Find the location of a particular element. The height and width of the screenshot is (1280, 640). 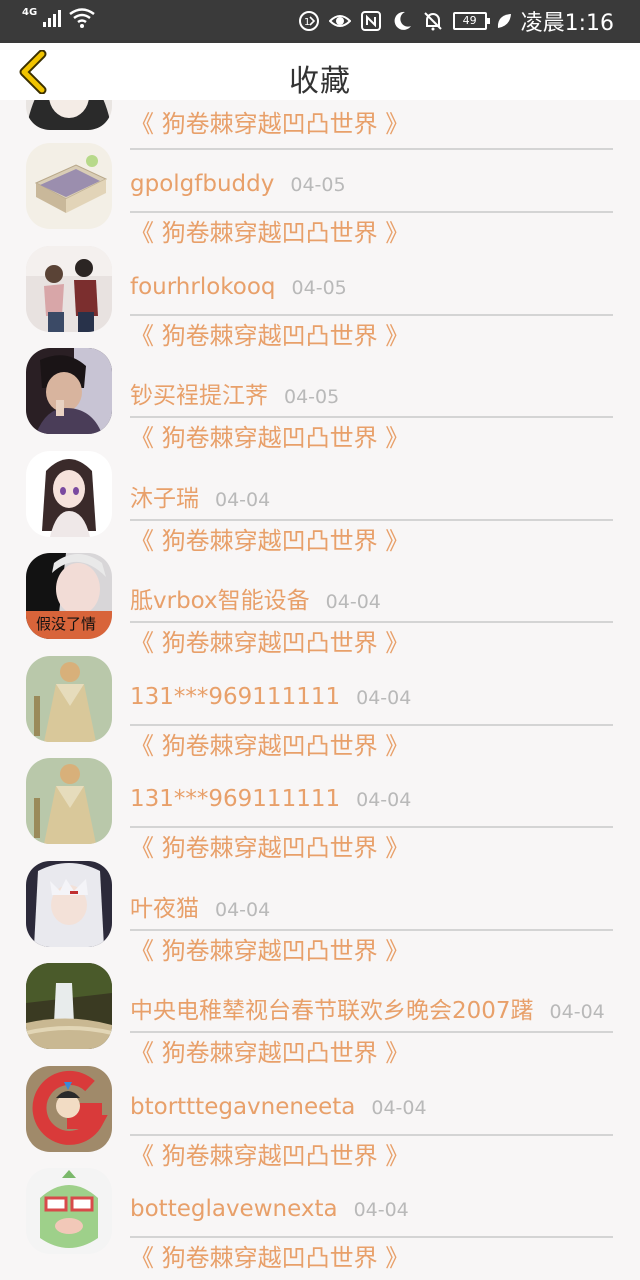

name-line: botteglavewnexta 04-04 is located at coordinates (269, 1209).